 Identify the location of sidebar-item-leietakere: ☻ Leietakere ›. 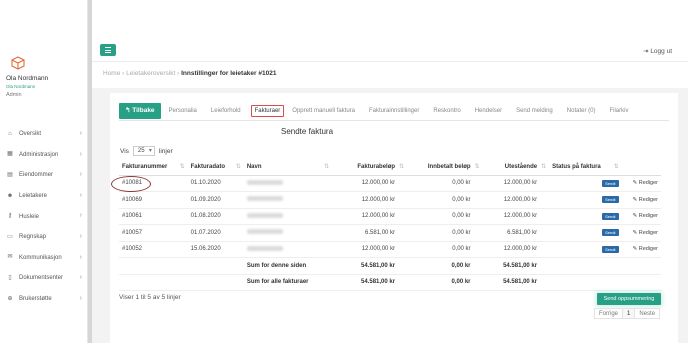
(44, 196).